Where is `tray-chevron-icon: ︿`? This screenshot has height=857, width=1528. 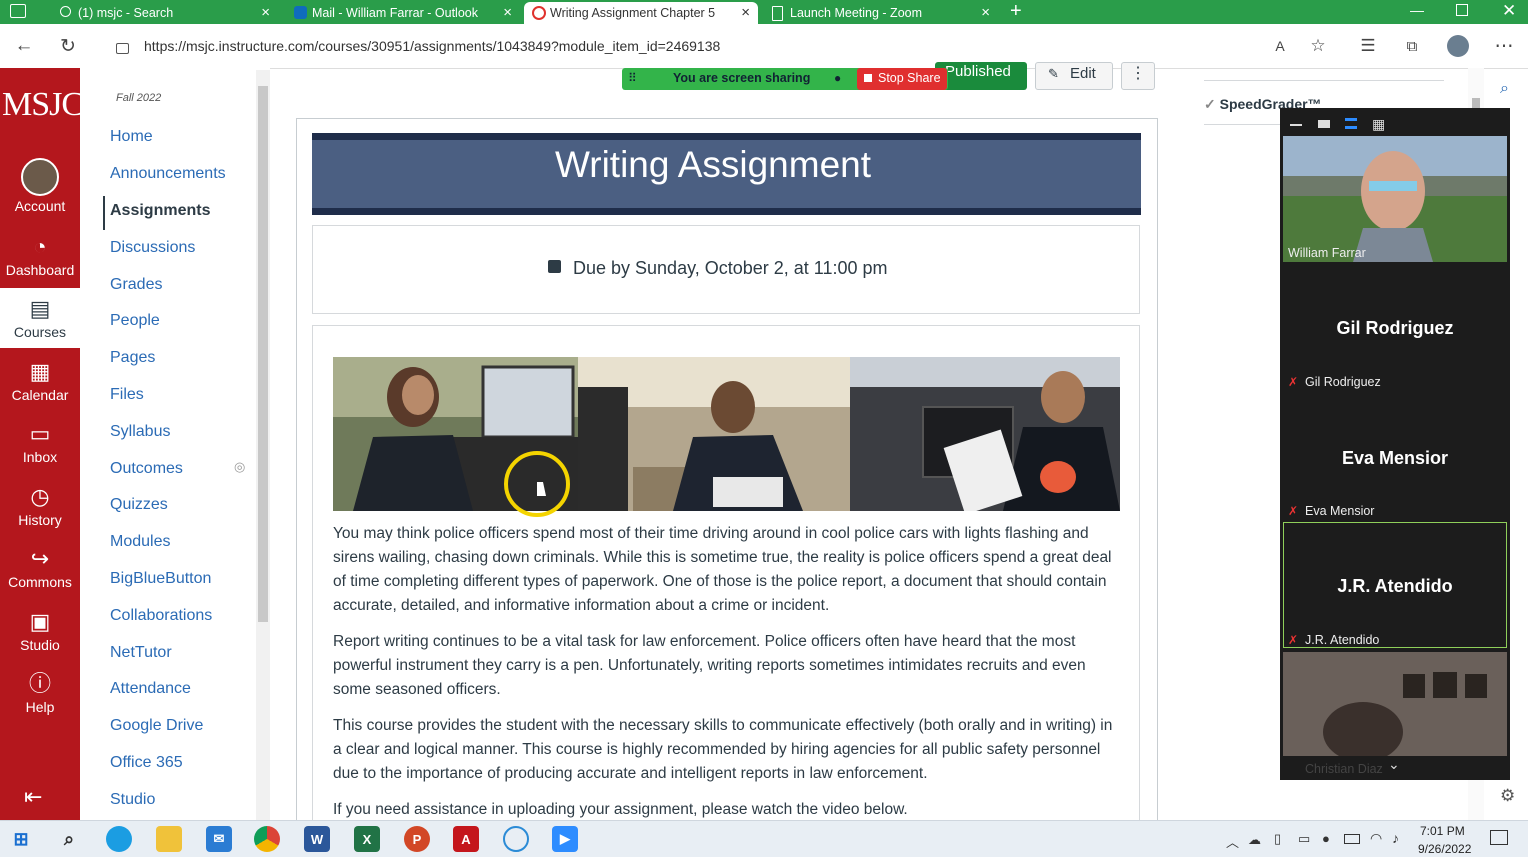 tray-chevron-icon: ︿ is located at coordinates (1232, 841).